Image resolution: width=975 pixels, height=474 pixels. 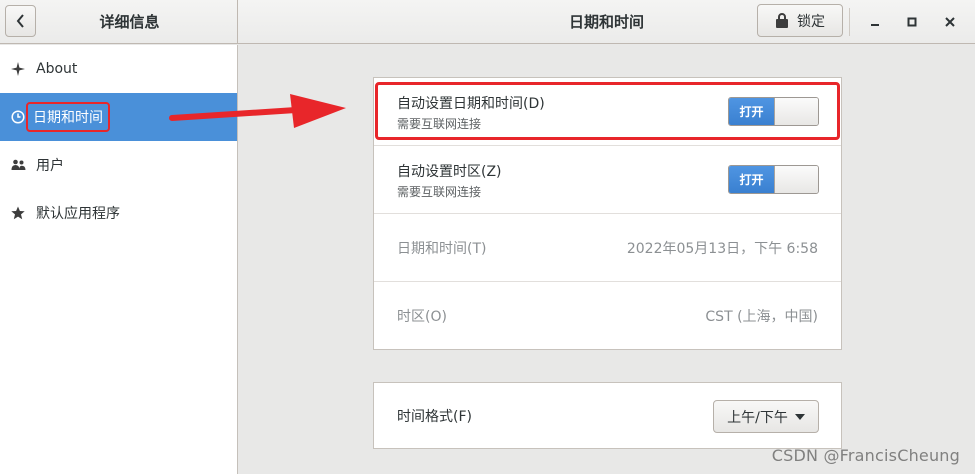 I want to click on maximize-icon, so click(x=912, y=22).